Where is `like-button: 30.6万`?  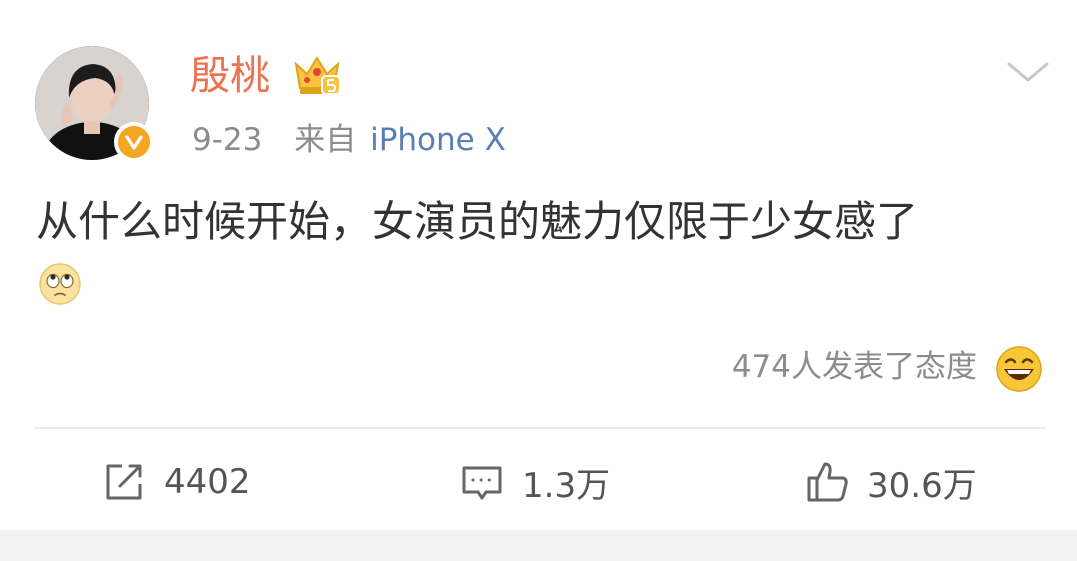 like-button: 30.6万 is located at coordinates (890, 482).